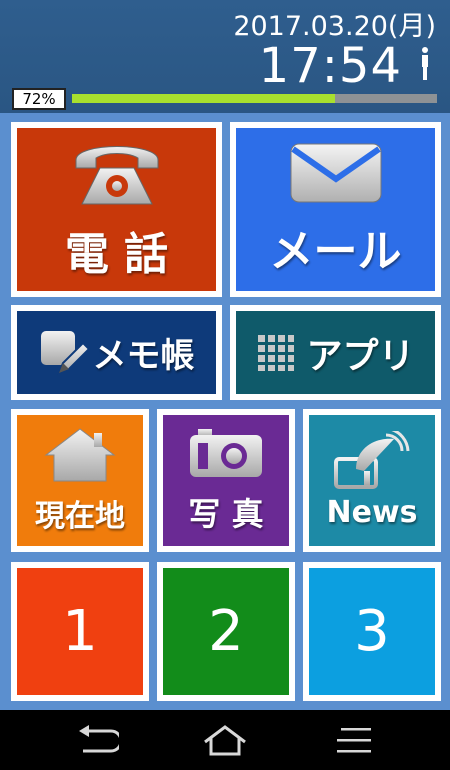 The image size is (450, 770). Describe the element at coordinates (80, 454) in the screenshot. I see `home-location-icon` at that location.